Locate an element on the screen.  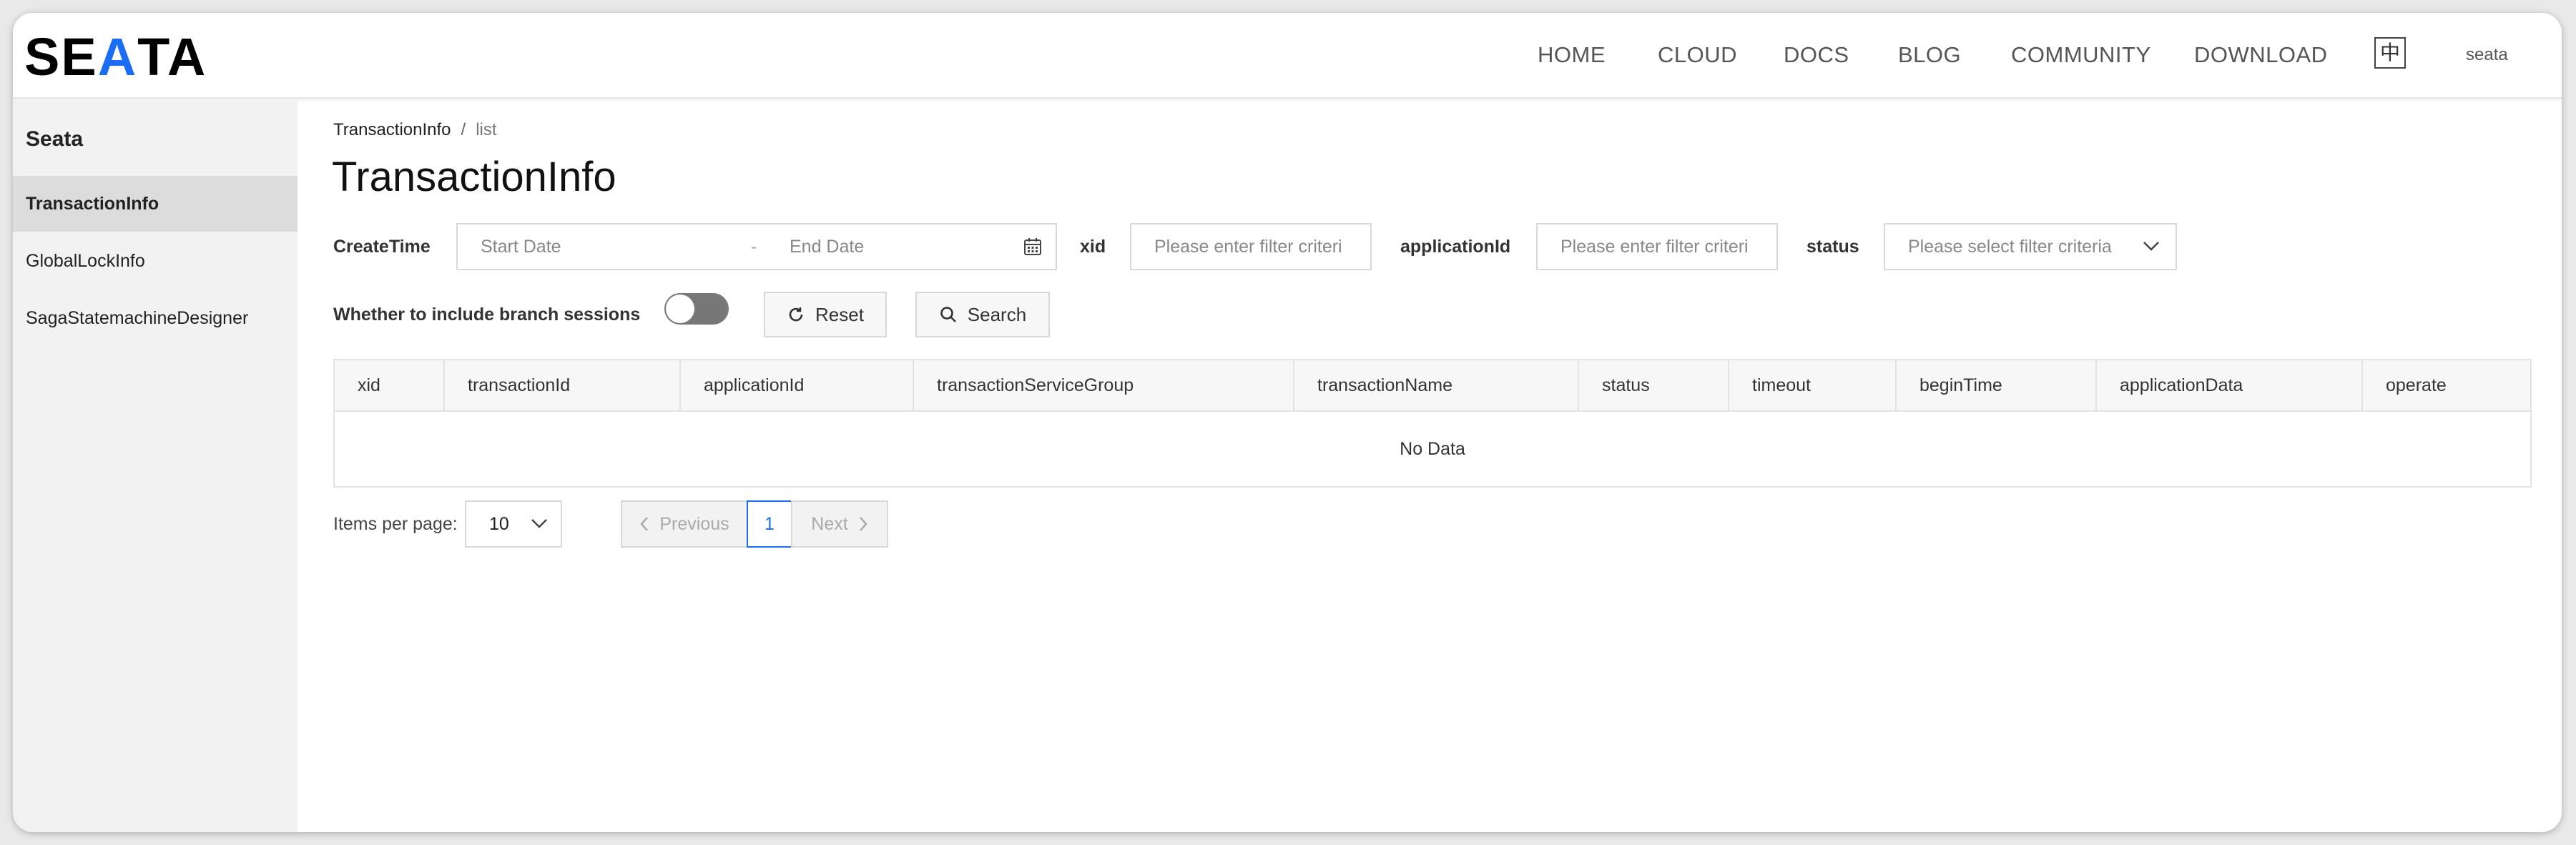
breadcrumb-current: list is located at coordinates (487, 129).